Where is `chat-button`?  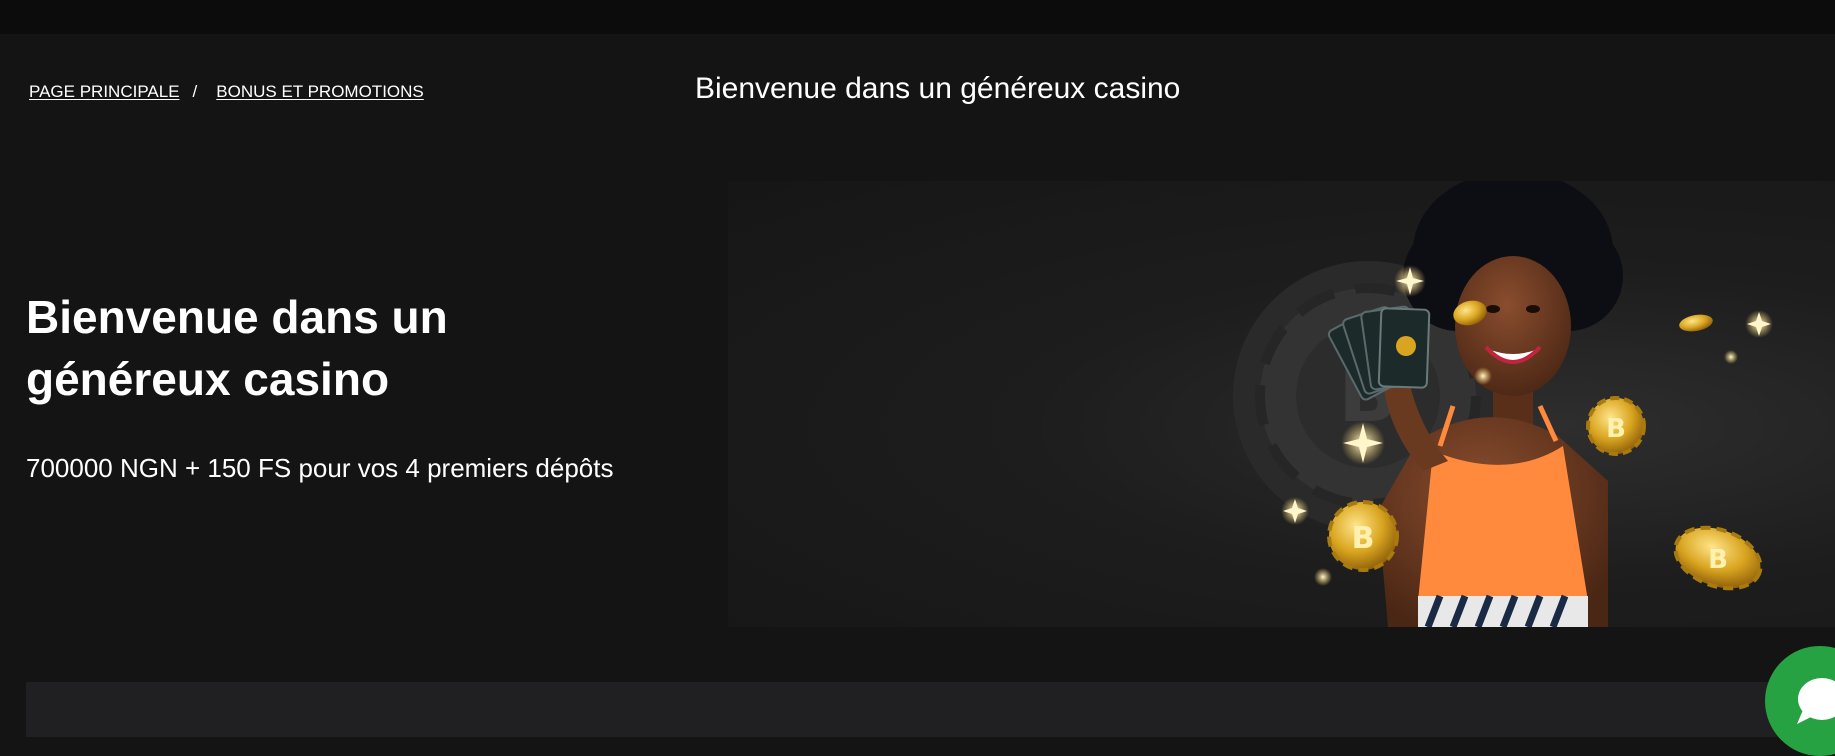 chat-button is located at coordinates (1800, 701).